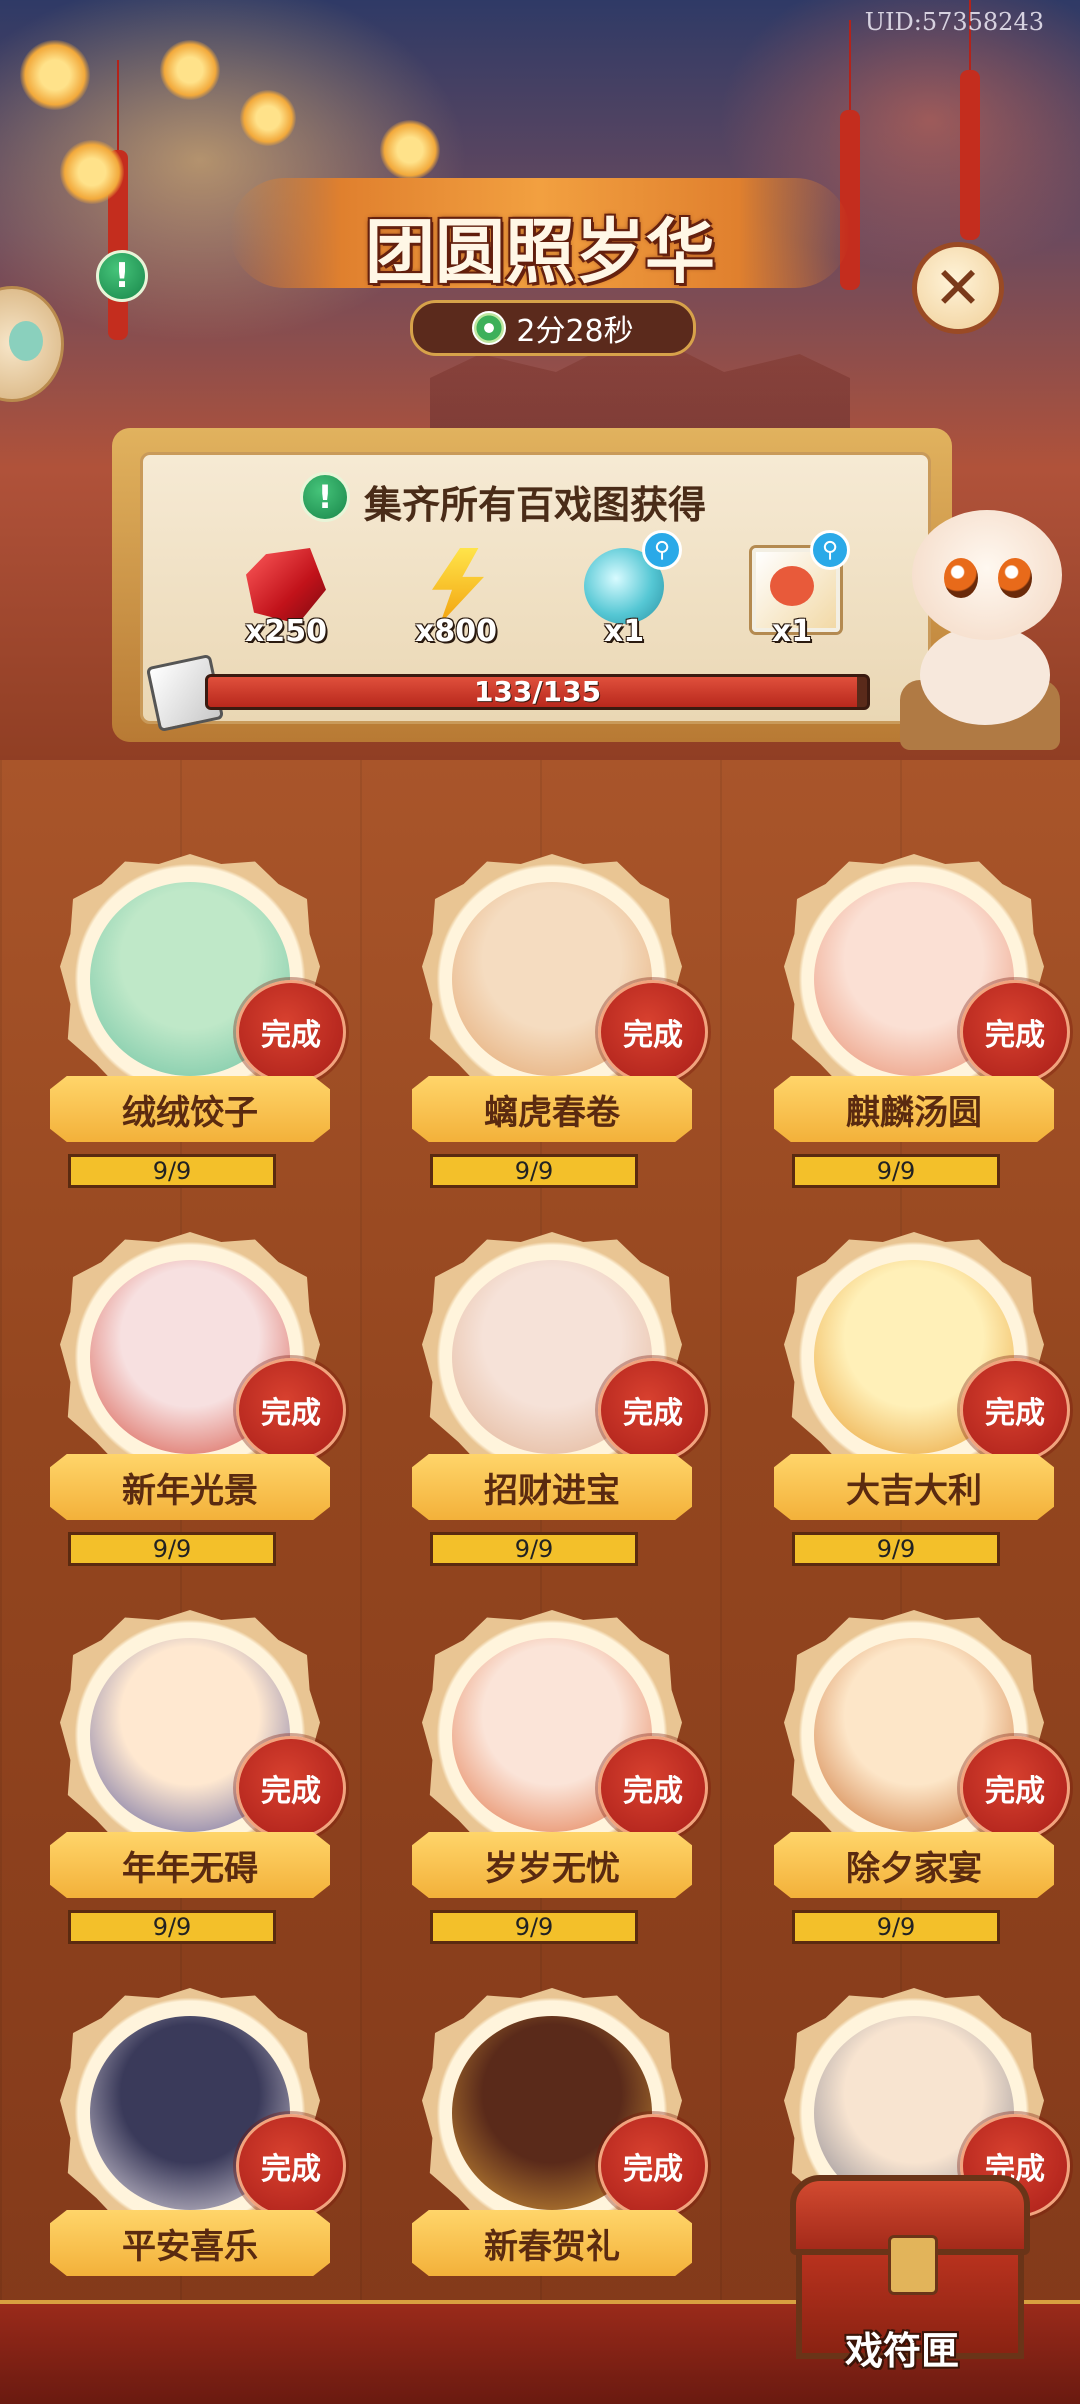  Describe the element at coordinates (458, 586) in the screenshot. I see `lightning-icon` at that location.